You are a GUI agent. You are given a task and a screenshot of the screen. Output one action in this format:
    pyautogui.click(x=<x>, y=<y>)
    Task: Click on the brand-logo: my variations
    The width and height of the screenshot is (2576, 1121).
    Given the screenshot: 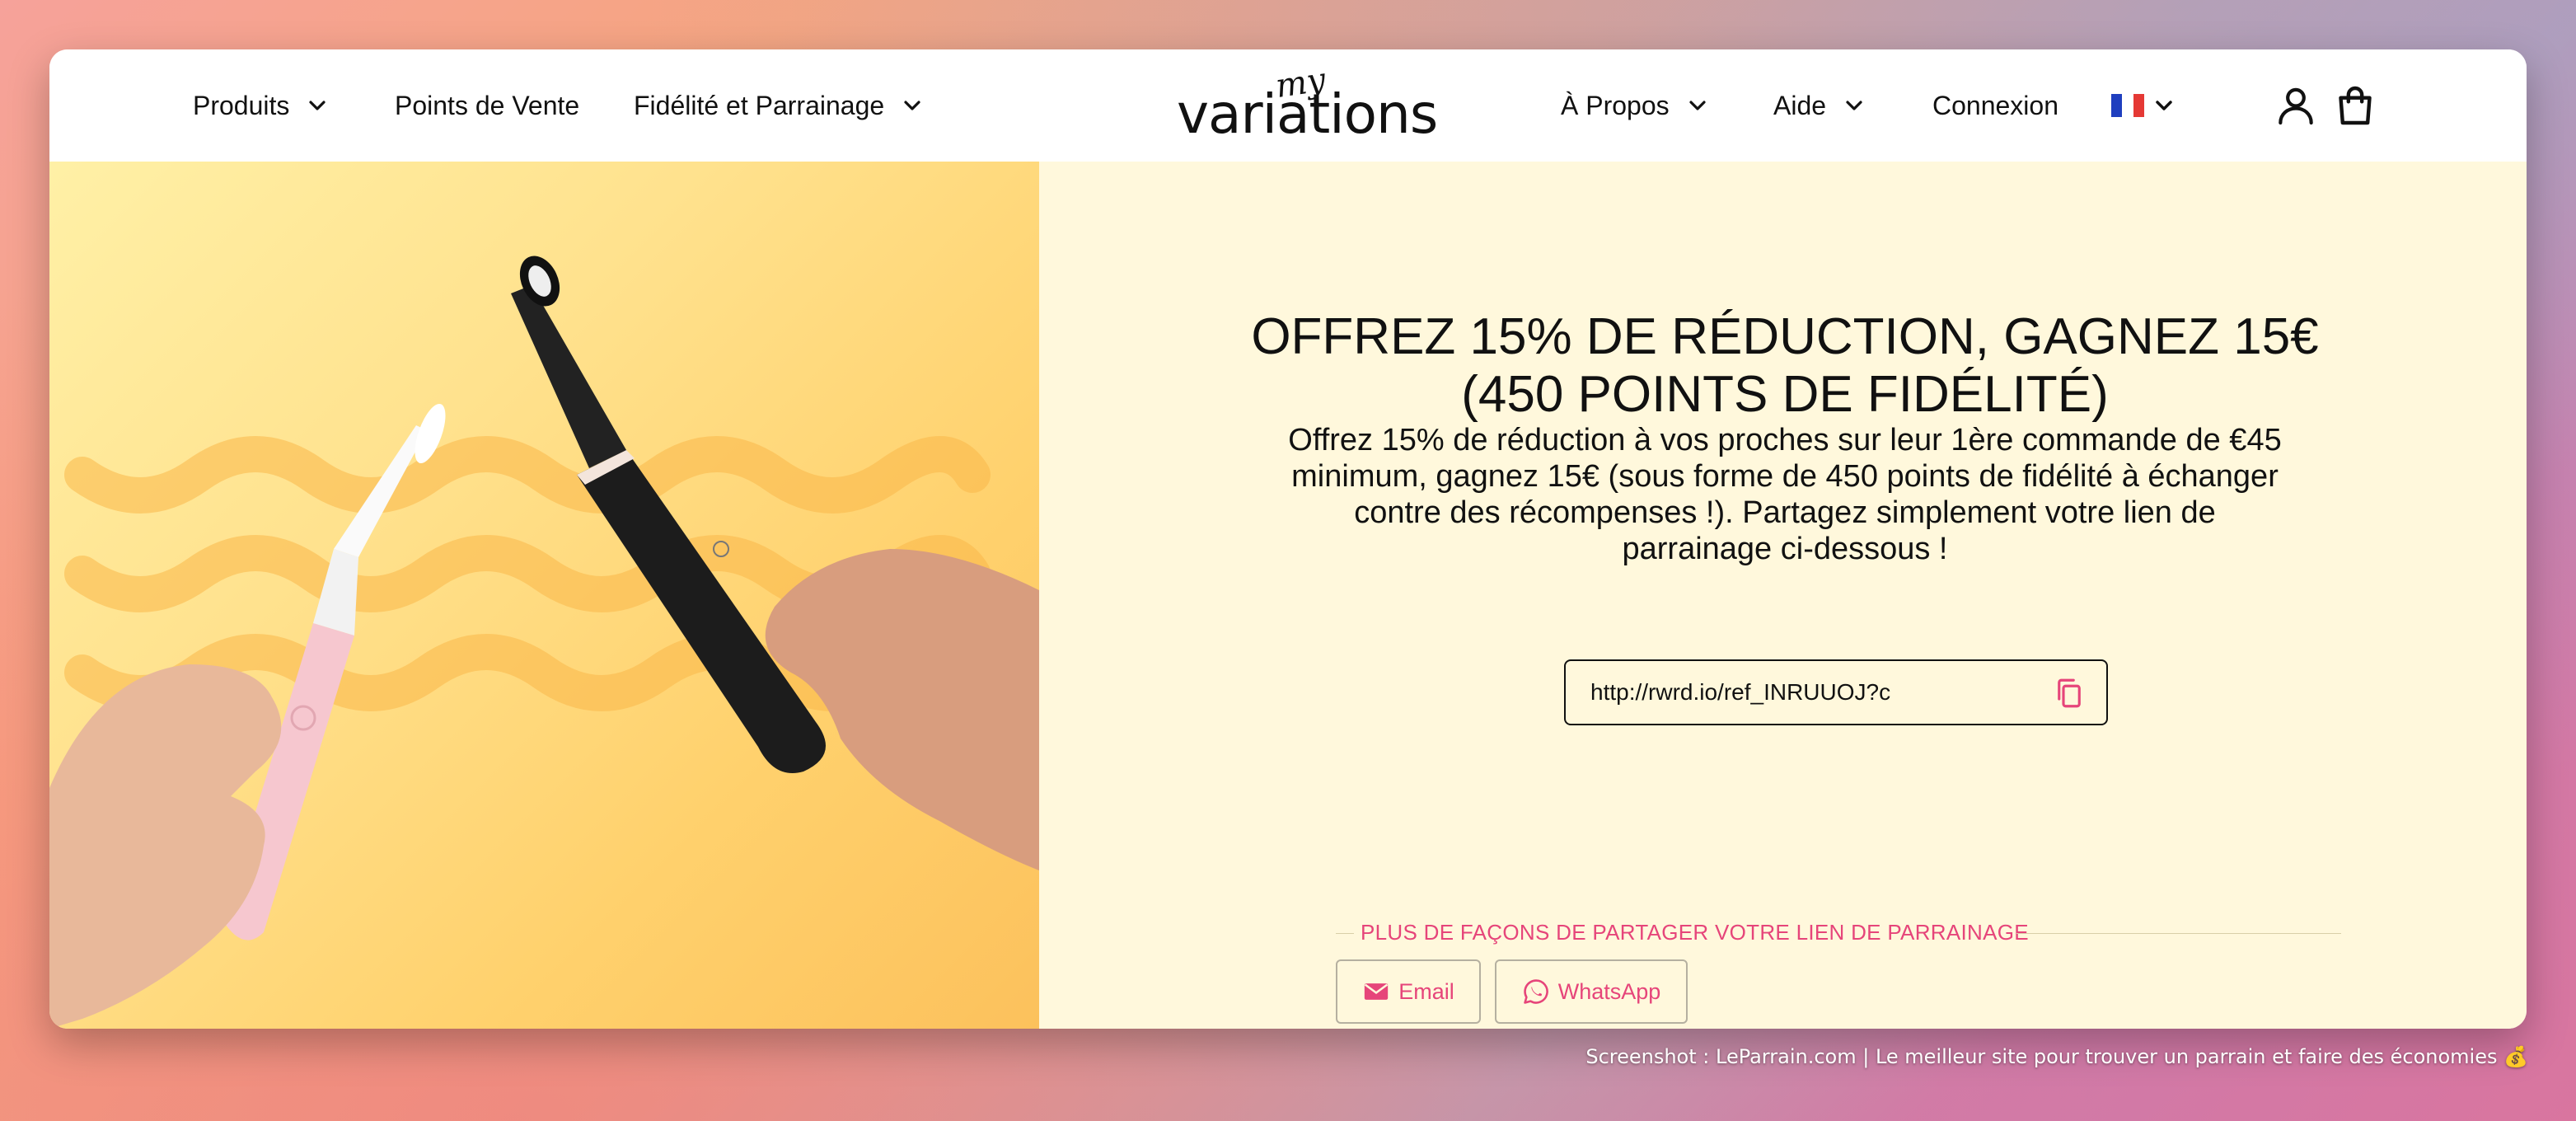 What is the action you would take?
    pyautogui.click(x=1307, y=108)
    